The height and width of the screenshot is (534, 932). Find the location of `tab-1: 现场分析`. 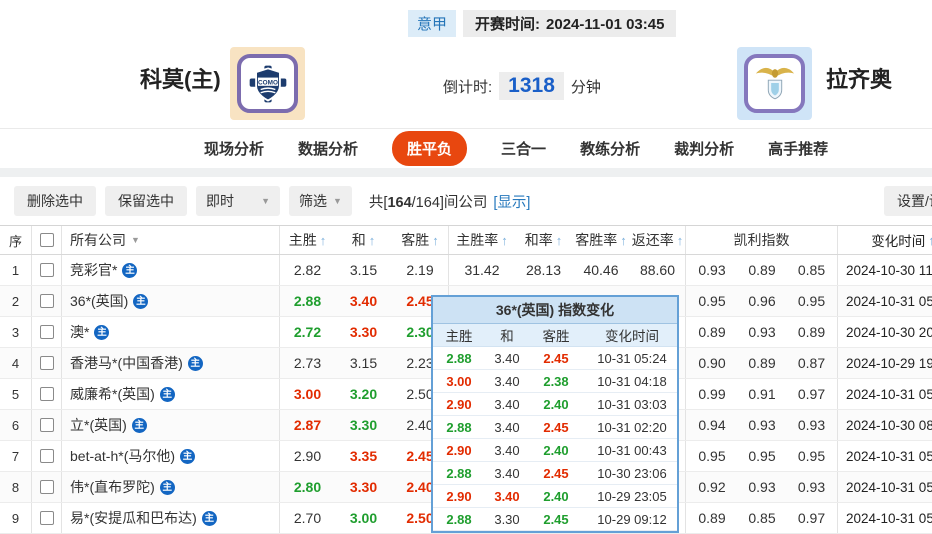

tab-1: 现场分析 is located at coordinates (234, 148).